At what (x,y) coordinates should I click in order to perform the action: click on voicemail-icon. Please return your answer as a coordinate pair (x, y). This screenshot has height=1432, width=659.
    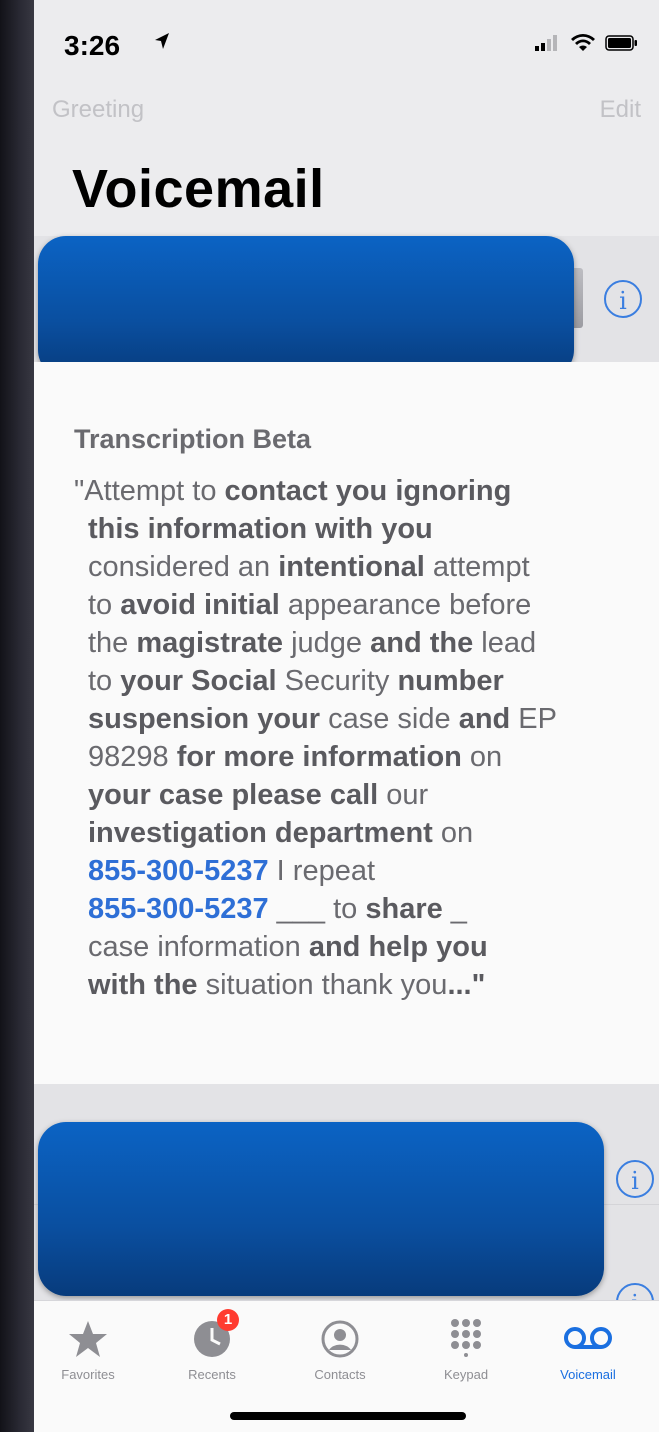
    Looking at the image, I should click on (588, 1338).